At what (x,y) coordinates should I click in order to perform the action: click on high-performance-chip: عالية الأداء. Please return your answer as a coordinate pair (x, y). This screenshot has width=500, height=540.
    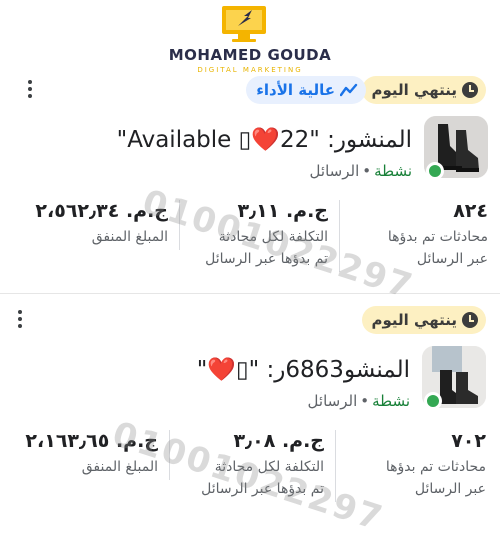
    Looking at the image, I should click on (306, 90).